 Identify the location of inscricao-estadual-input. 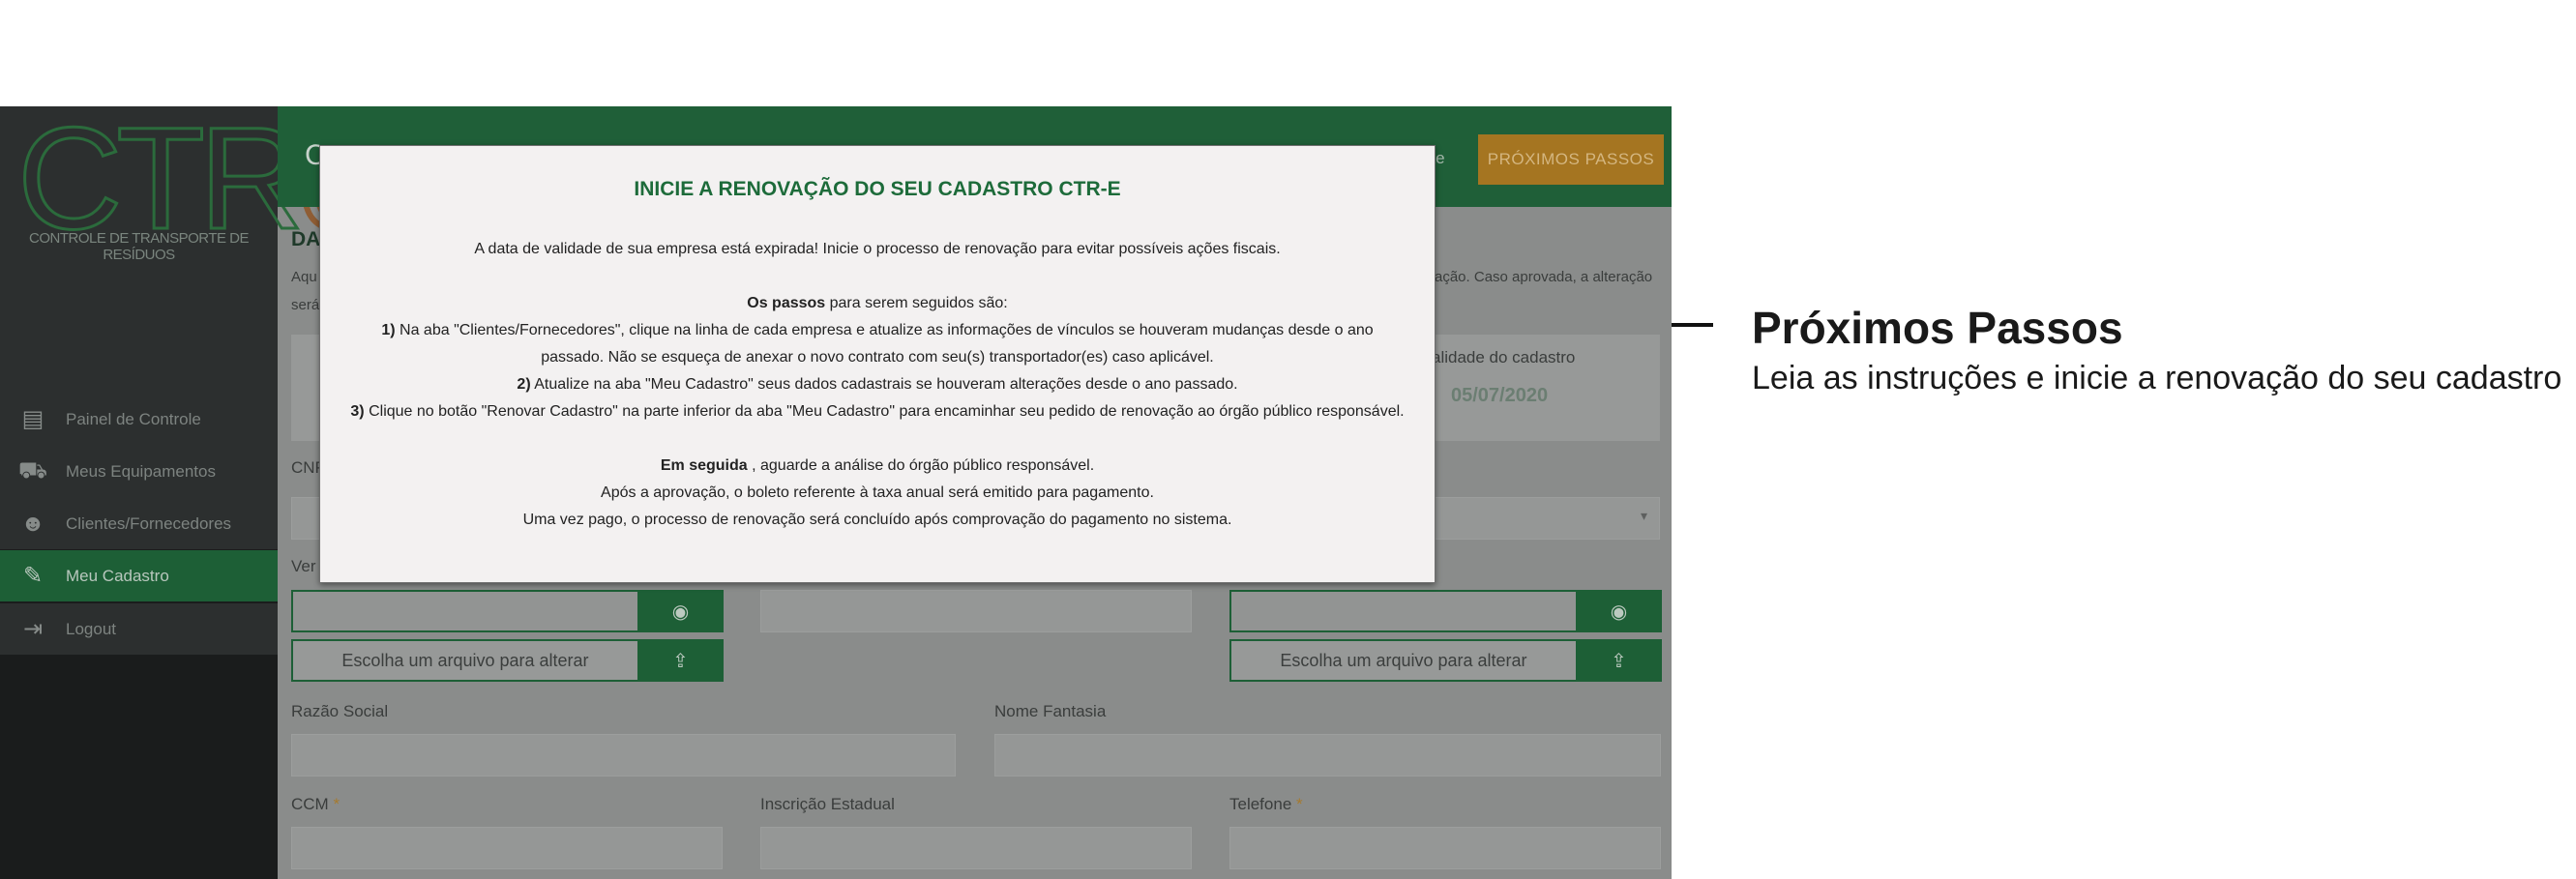
(976, 848).